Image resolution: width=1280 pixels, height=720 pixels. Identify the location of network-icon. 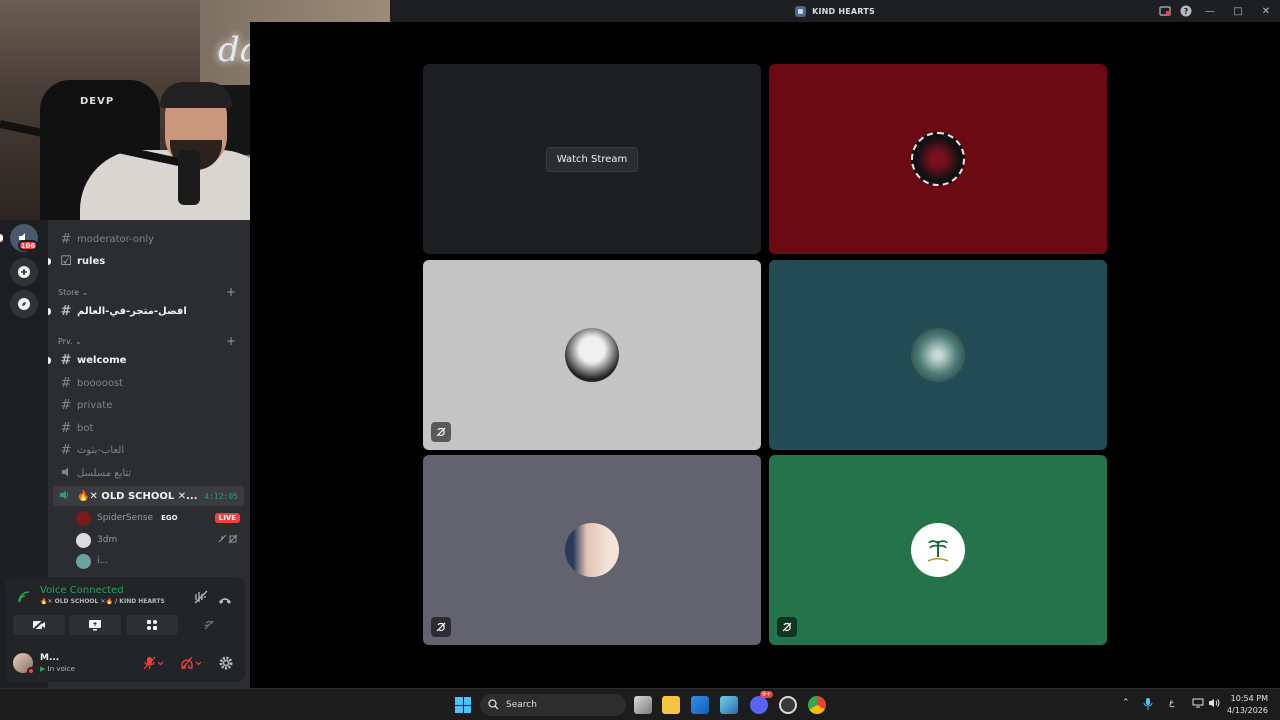
(1198, 704).